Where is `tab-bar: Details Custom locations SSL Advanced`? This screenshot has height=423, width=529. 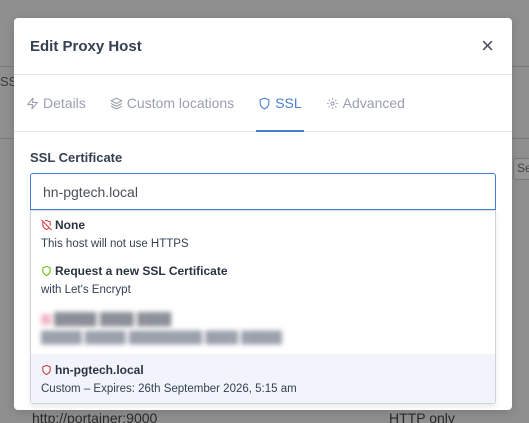 tab-bar: Details Custom locations SSL Advanced is located at coordinates (263, 103).